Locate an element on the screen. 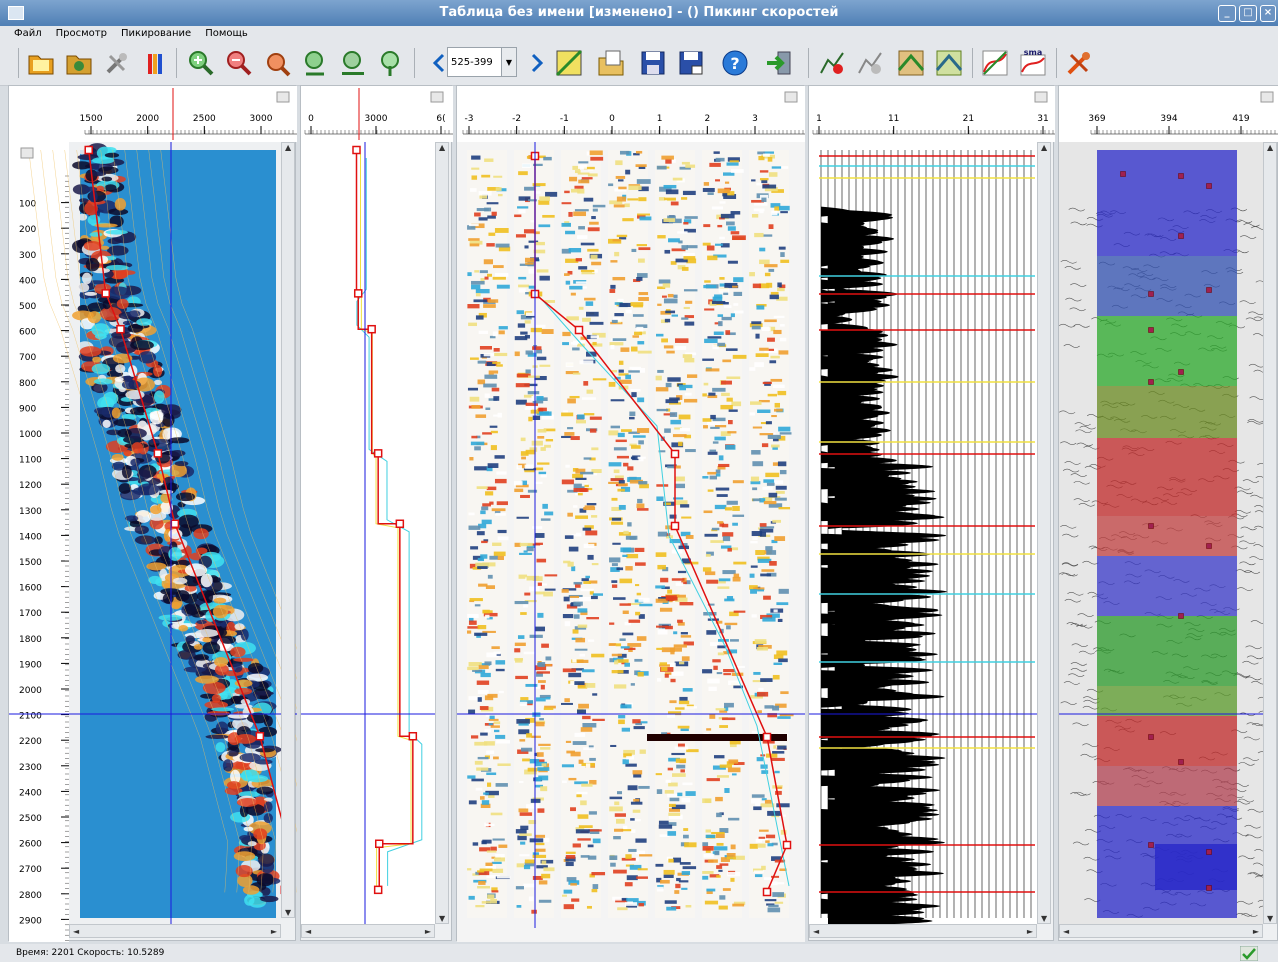 The width and height of the screenshot is (1278, 962). interval-velocity-plot: 0 3000 6( is located at coordinates (377, 514).